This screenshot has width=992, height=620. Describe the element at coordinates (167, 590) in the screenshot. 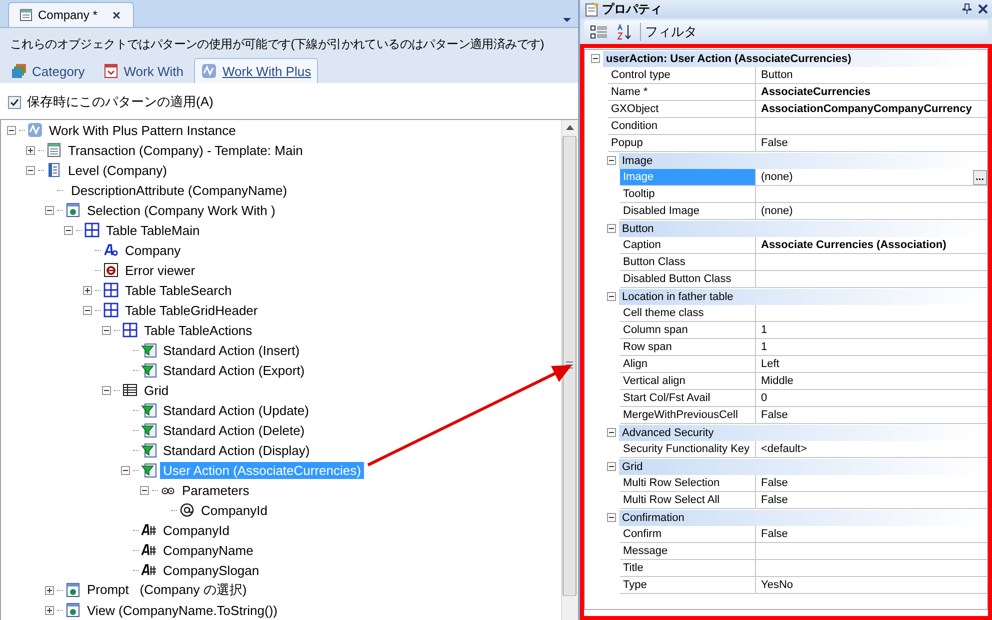

I see `tree-item: Prompt (Company の選択)` at that location.